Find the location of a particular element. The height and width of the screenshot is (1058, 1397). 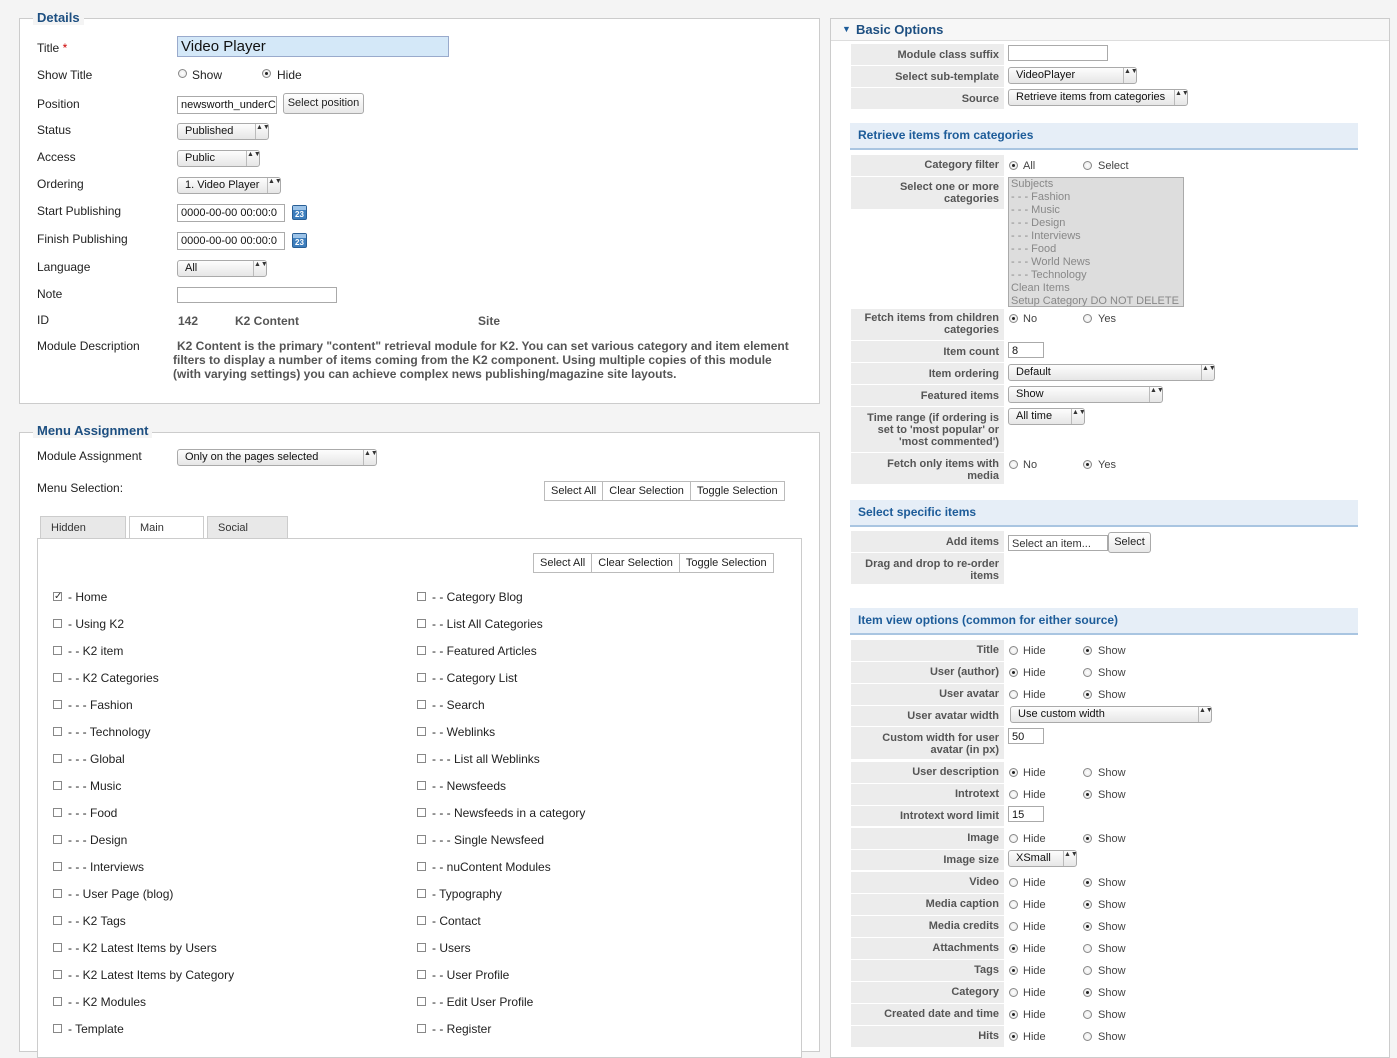

fetch-children-yes-radio is located at coordinates (1087, 318).